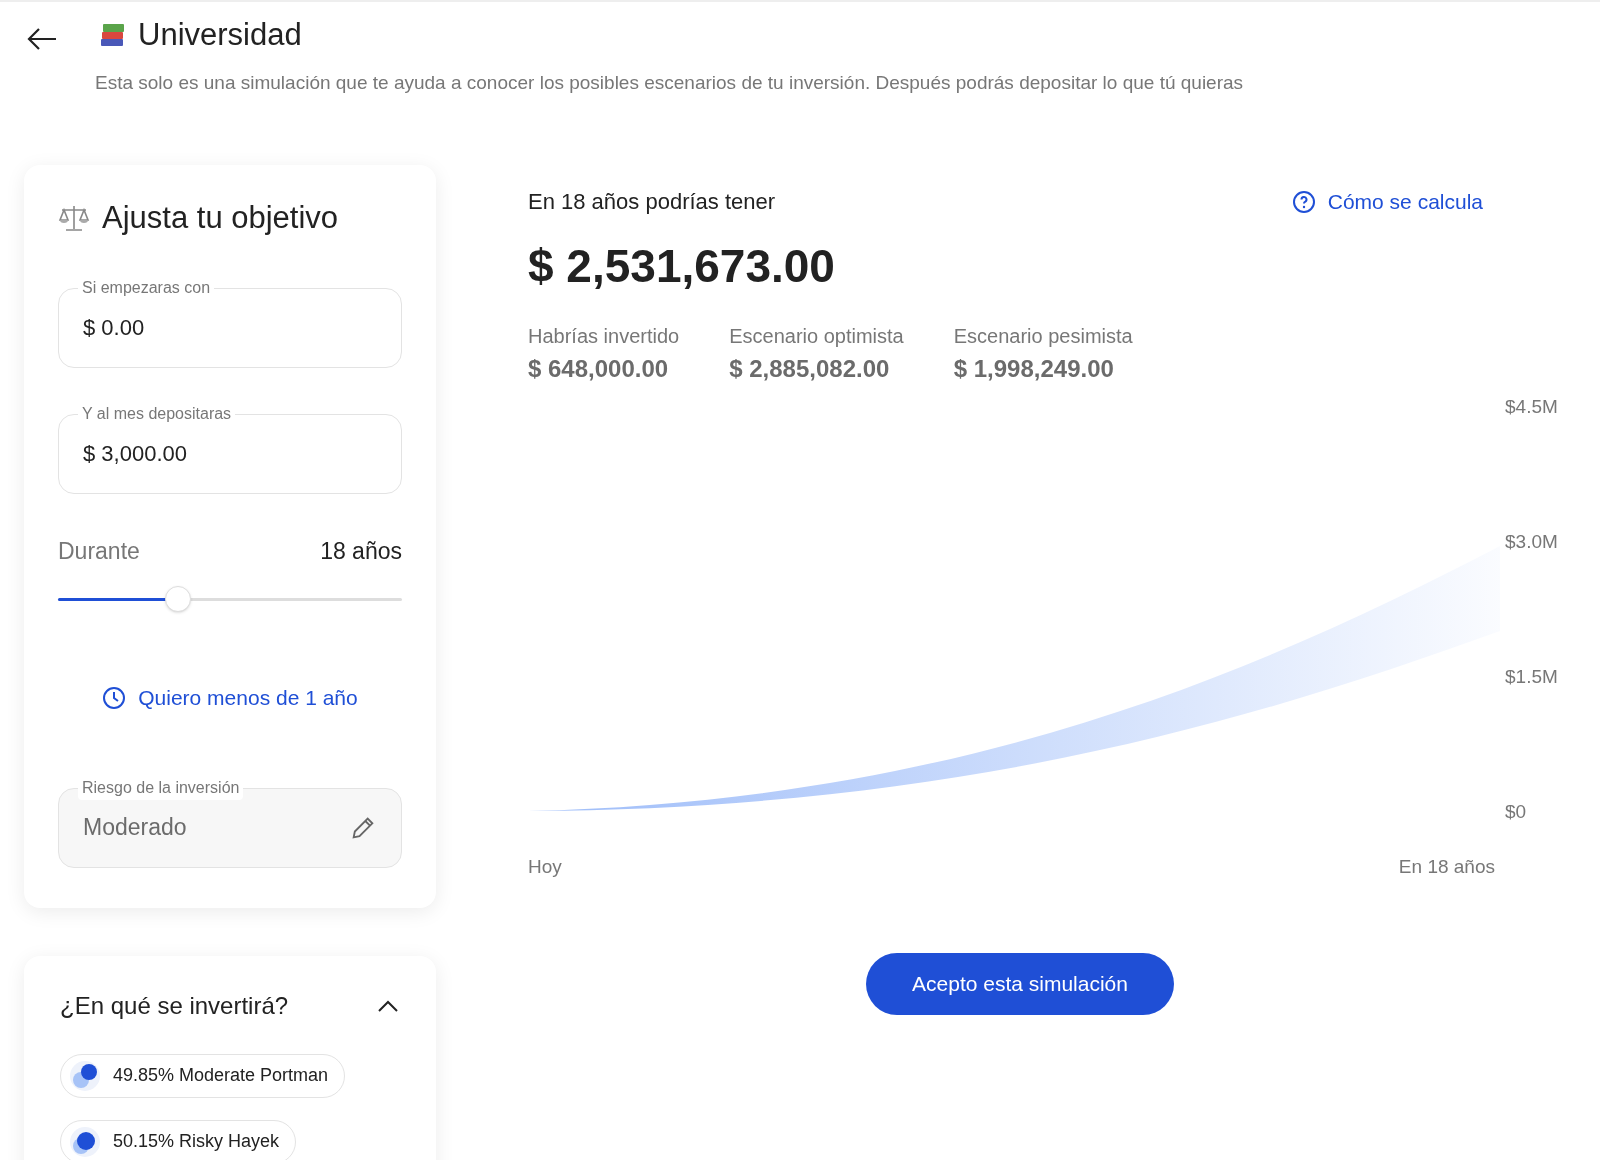 Image resolution: width=1600 pixels, height=1160 pixels. I want to click on help-icon, so click(1303, 201).